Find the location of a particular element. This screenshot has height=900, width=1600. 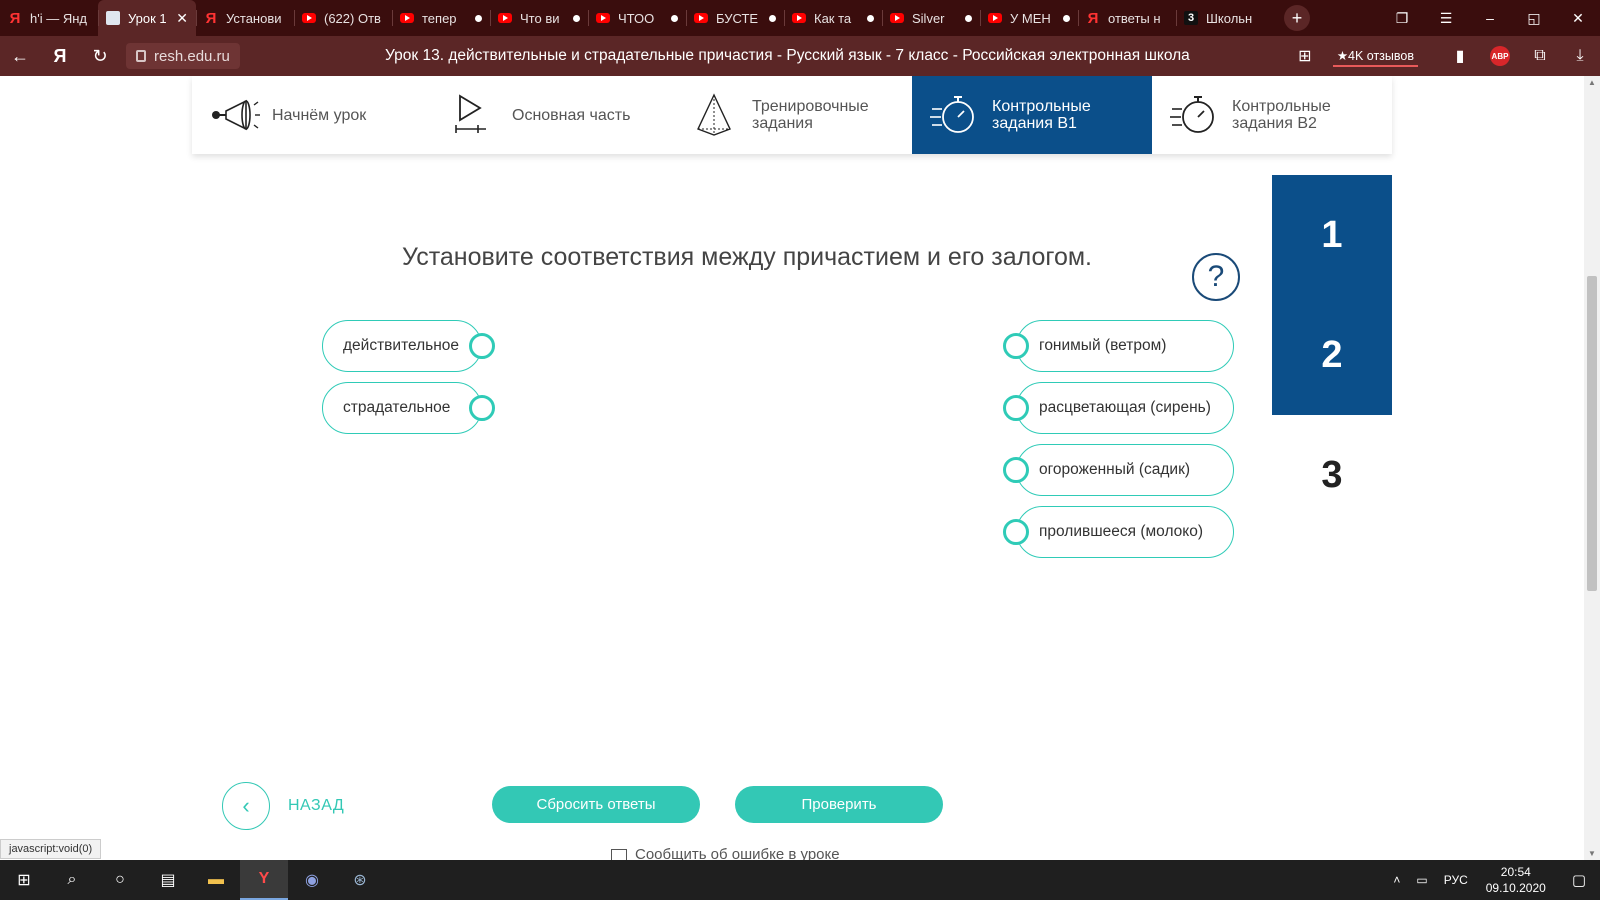

tab-close-icon: ✕ is located at coordinates (182, 18).